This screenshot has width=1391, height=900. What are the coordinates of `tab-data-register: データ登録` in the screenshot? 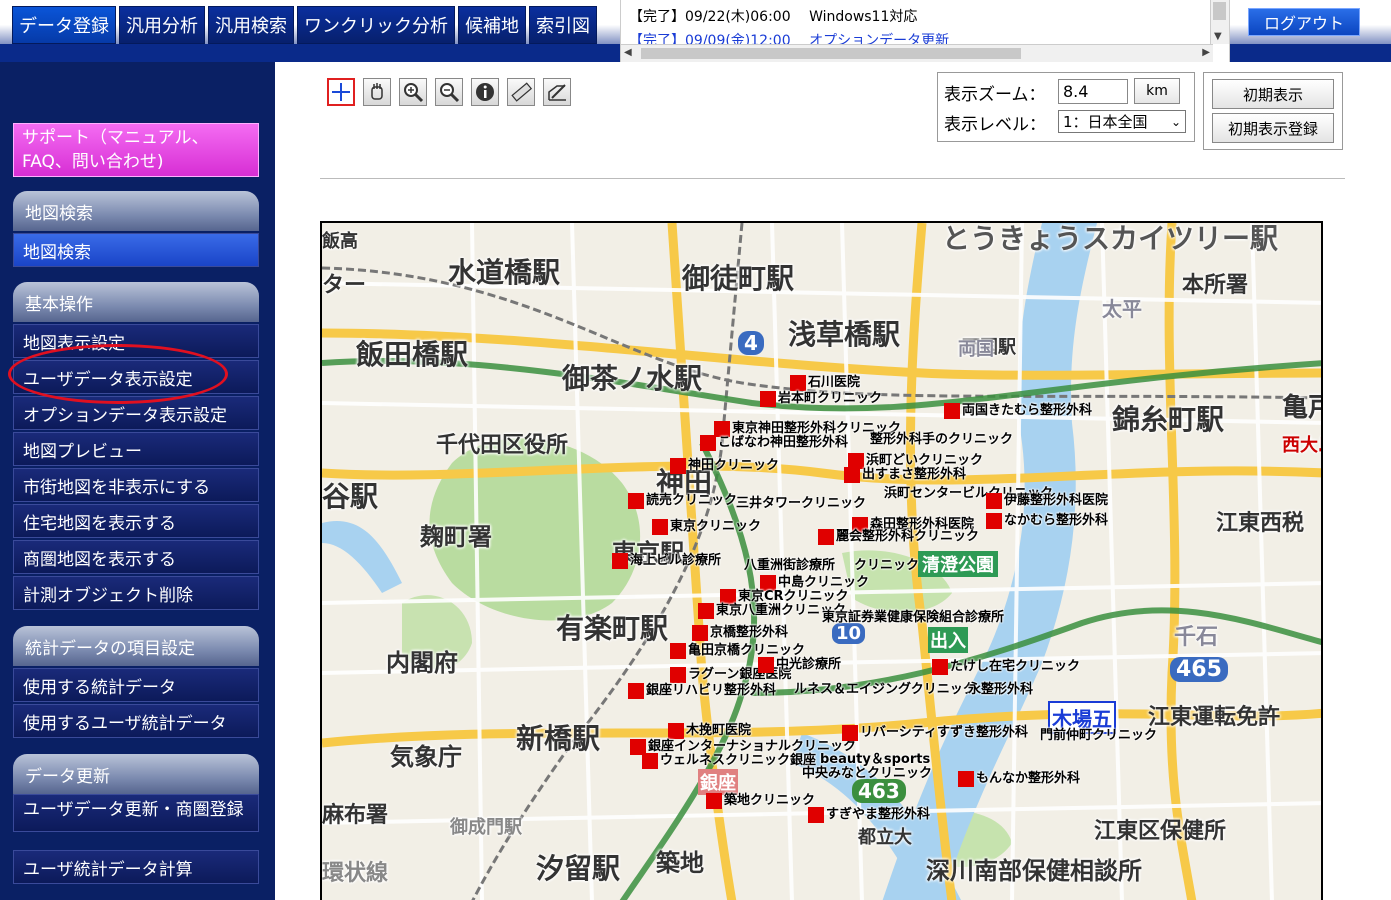 It's located at (64, 25).